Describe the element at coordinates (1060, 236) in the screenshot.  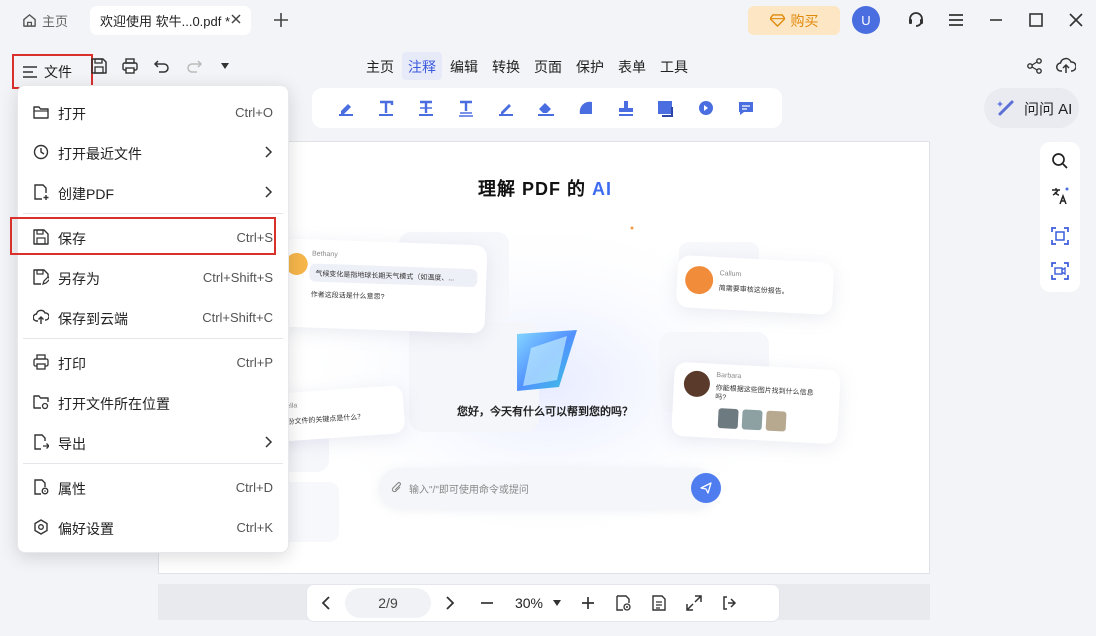
I see `ocr-scan-icon` at that location.